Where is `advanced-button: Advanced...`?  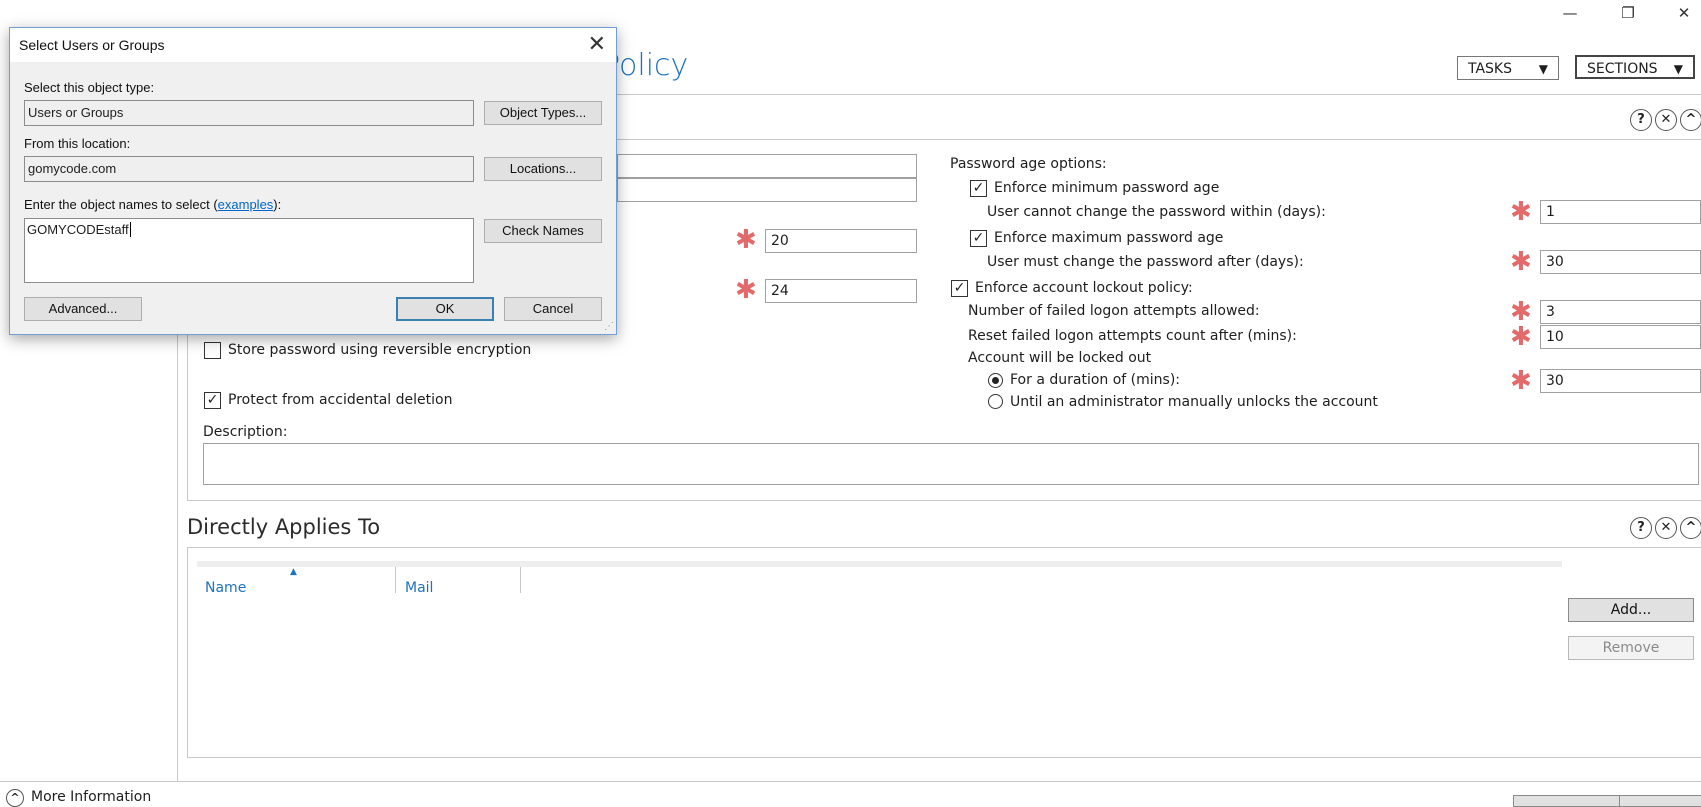
advanced-button: Advanced... is located at coordinates (83, 309).